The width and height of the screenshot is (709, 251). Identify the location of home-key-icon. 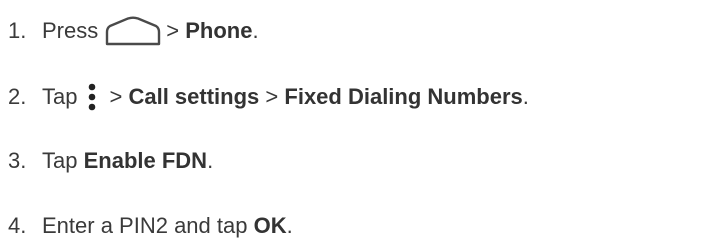
(133, 31).